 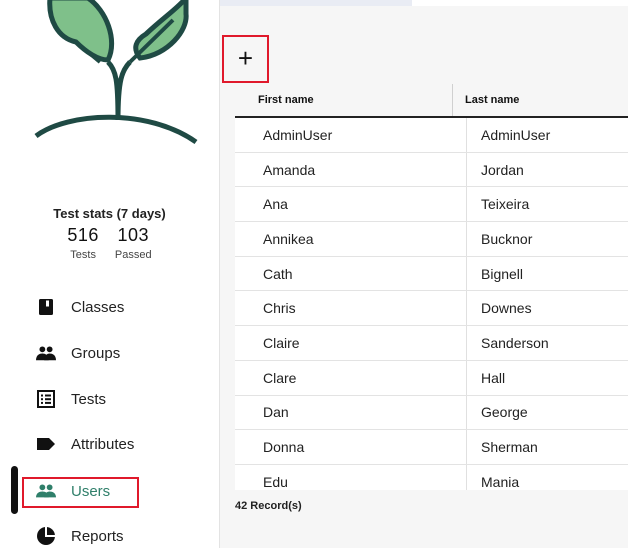 I want to click on nav-item-tests: Tests, so click(x=109, y=399).